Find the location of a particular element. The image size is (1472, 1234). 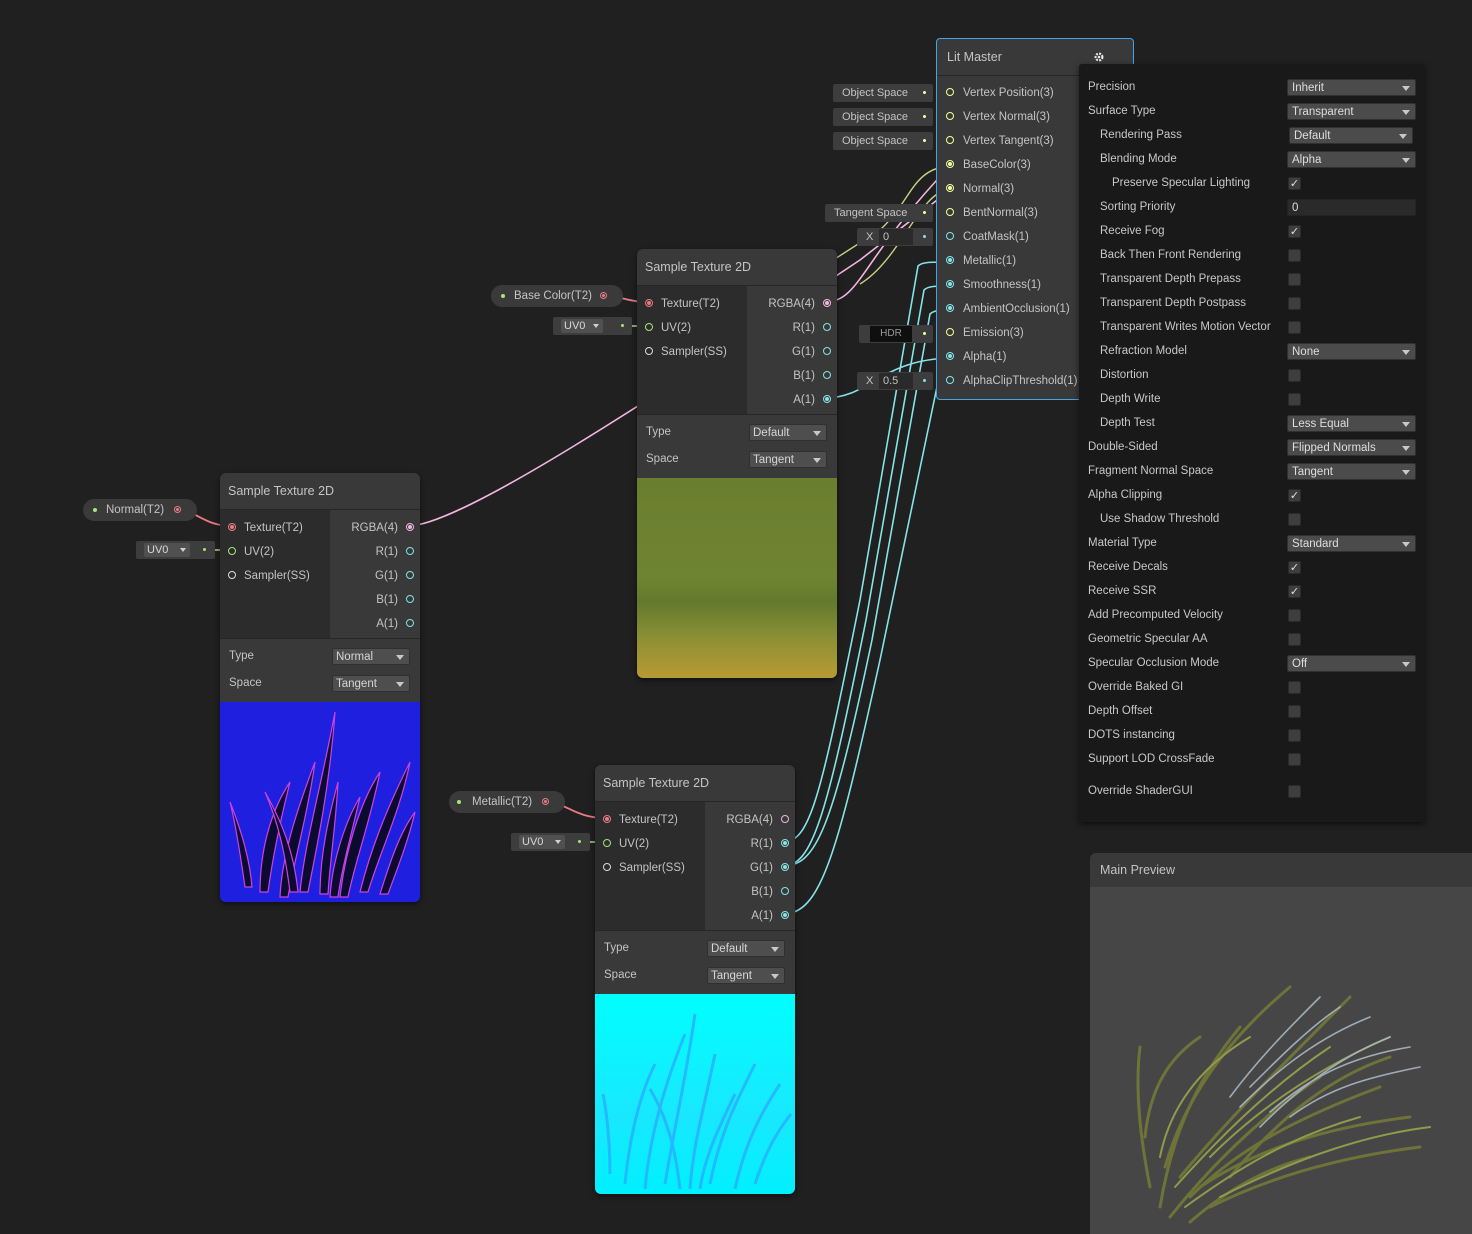

setting-dropdown: None is located at coordinates (1351, 351).